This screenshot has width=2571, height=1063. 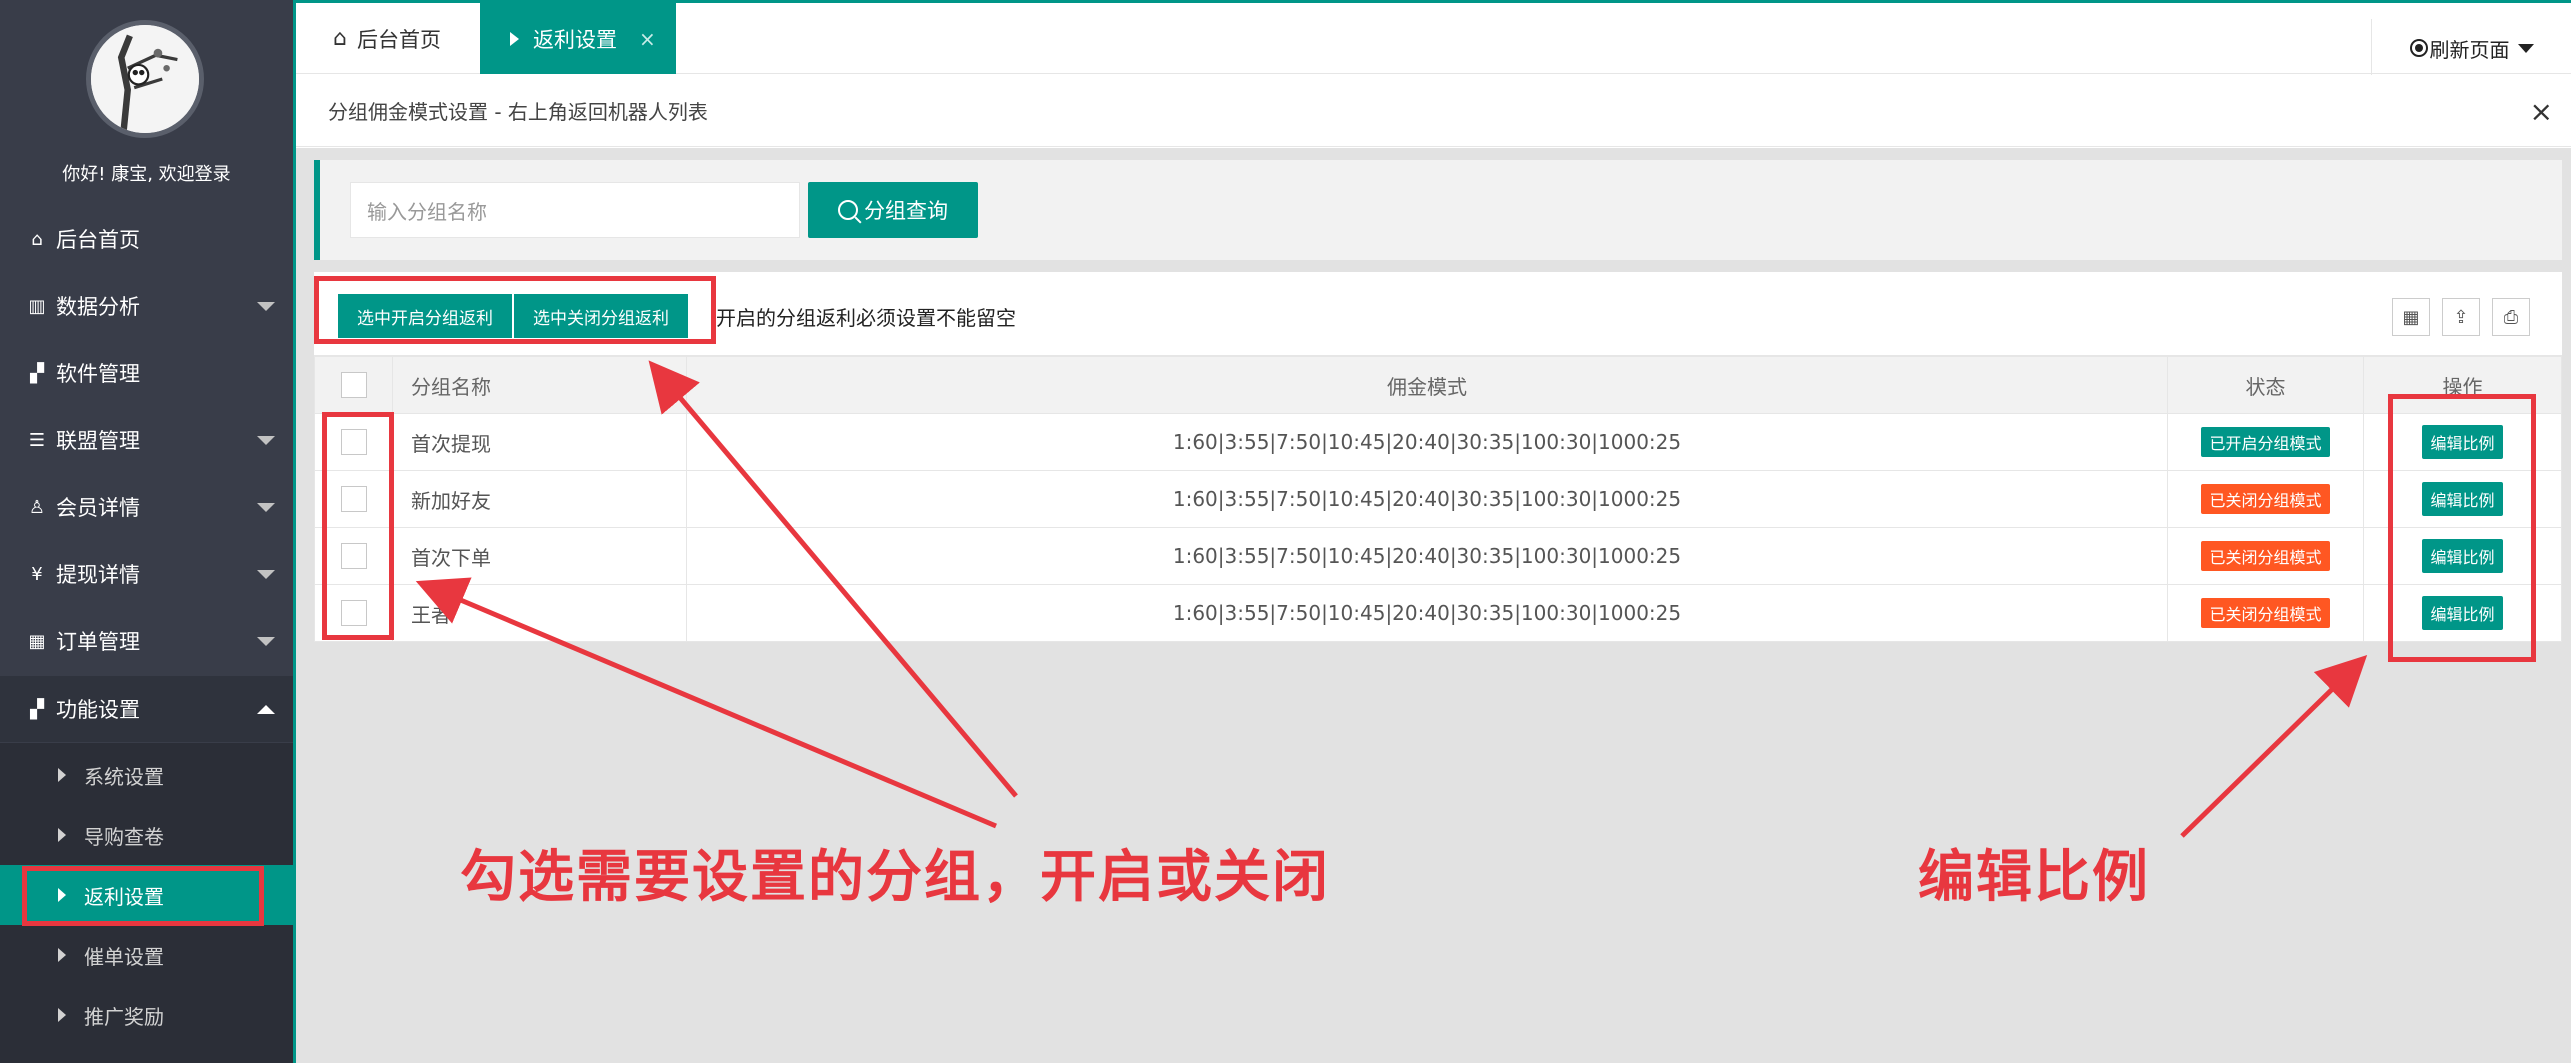 I want to click on annotation-text-edit: 编辑比例, so click(x=2034, y=877).